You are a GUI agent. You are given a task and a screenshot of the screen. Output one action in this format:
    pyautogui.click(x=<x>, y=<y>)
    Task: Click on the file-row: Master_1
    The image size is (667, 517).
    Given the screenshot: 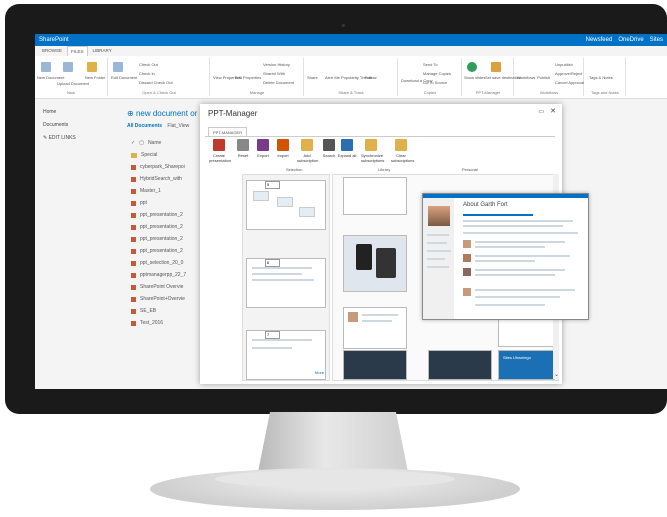 What is the action you would take?
    pyautogui.click(x=158, y=191)
    